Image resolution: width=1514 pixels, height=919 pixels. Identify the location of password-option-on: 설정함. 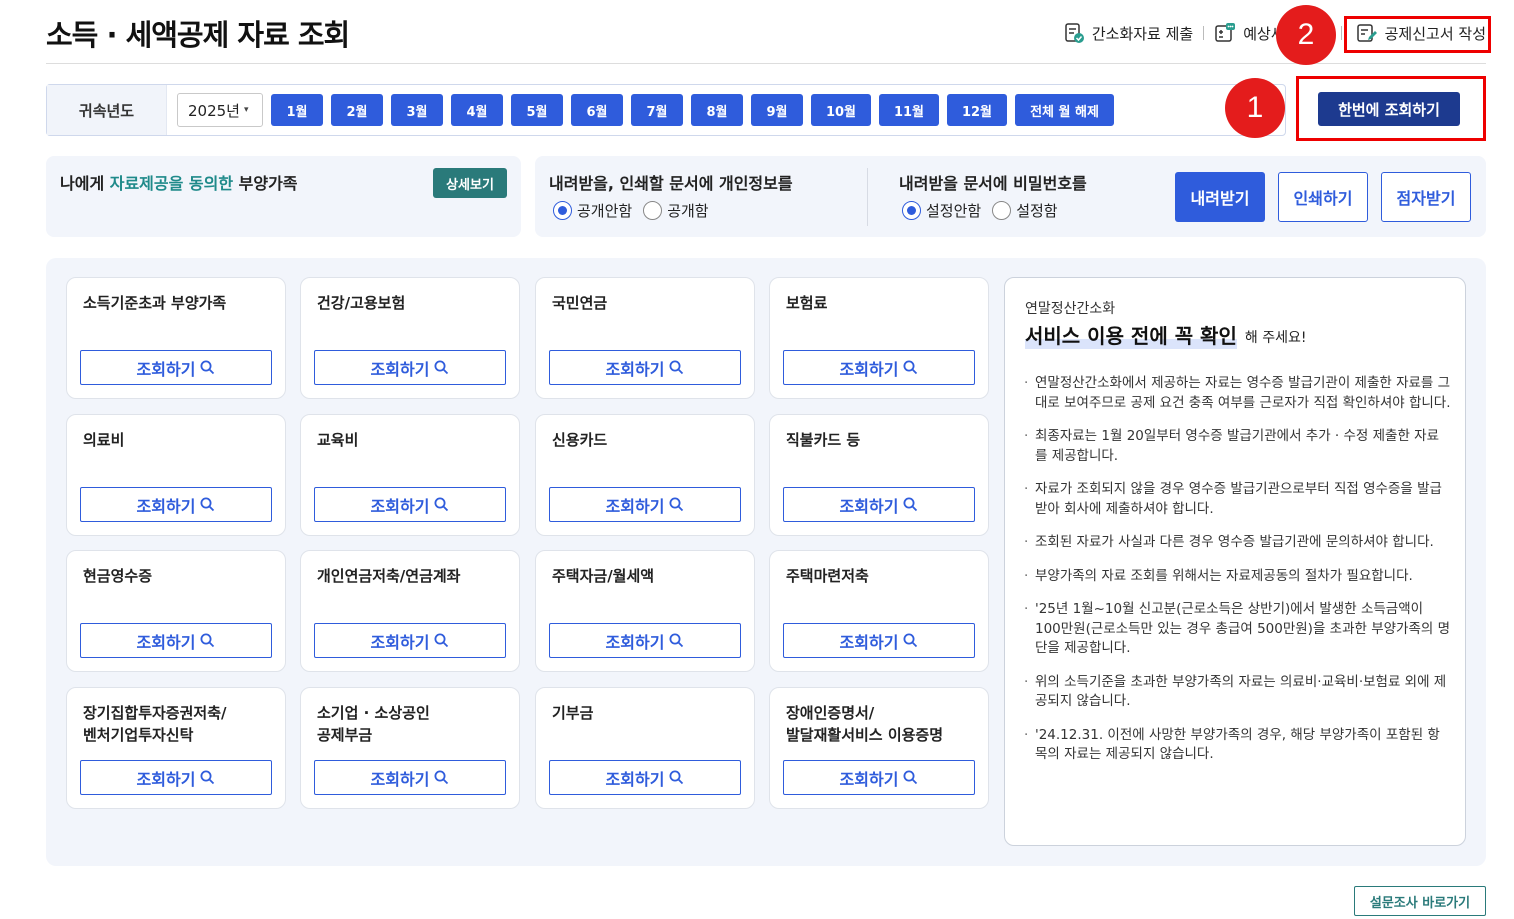
(1025, 210).